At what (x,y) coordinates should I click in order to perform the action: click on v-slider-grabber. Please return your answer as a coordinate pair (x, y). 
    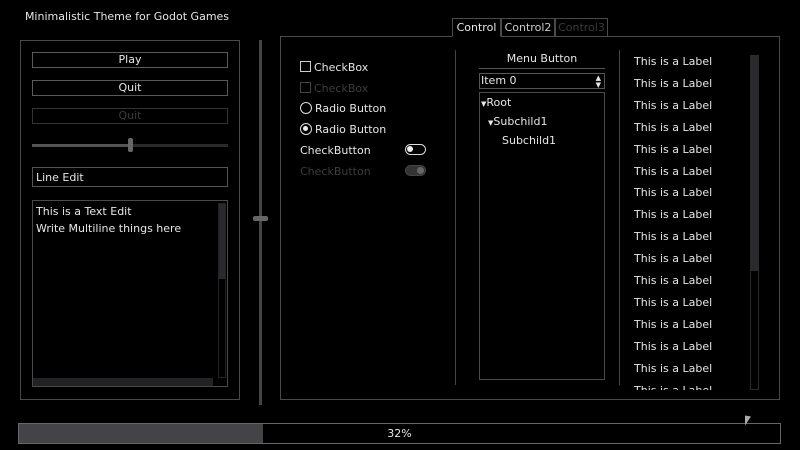
    Looking at the image, I should click on (260, 218).